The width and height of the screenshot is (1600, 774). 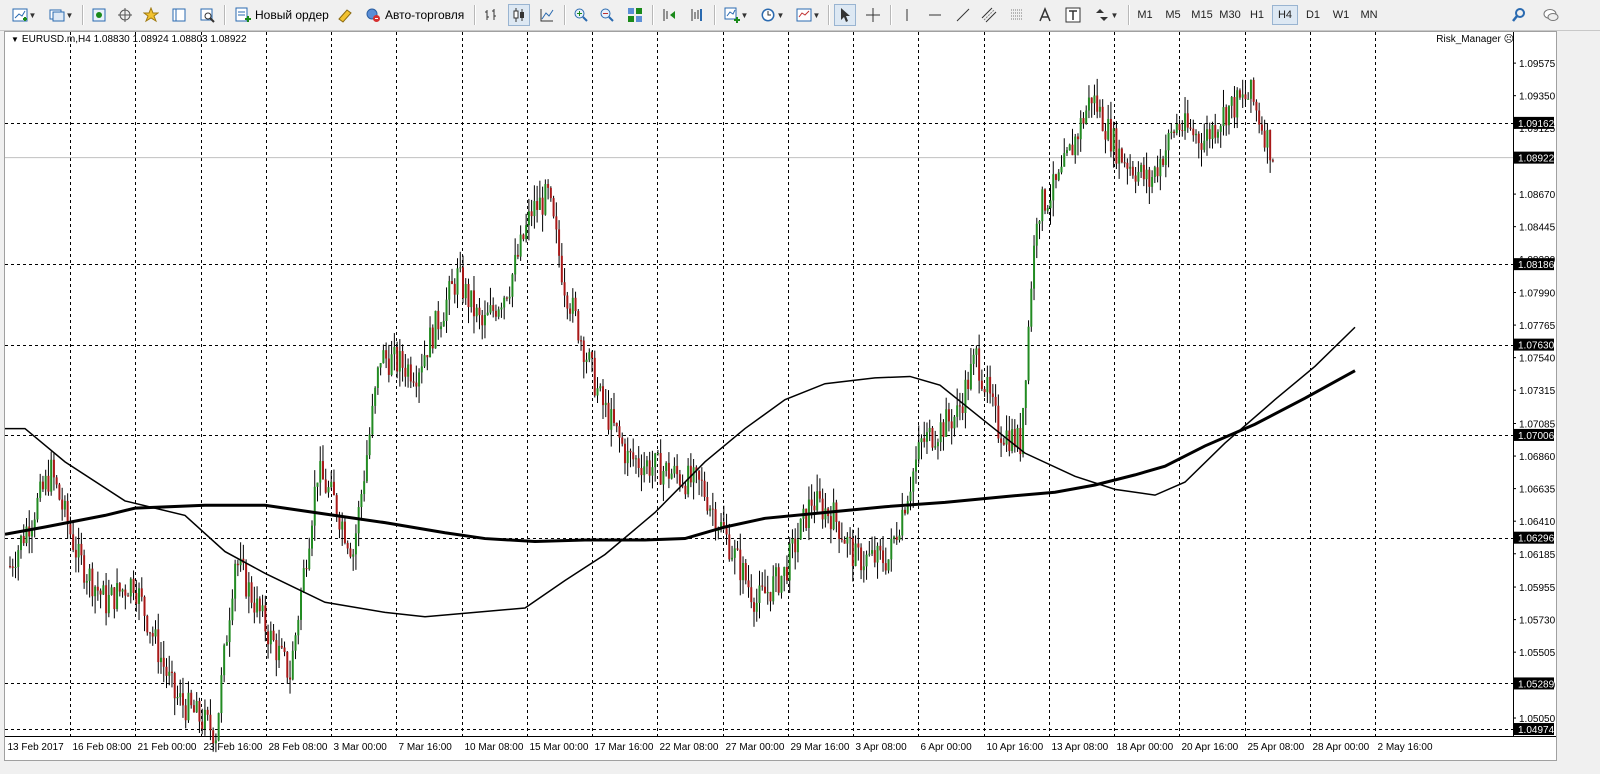 What do you see at coordinates (808, 15) in the screenshot?
I see `templates-button: ▼` at bounding box center [808, 15].